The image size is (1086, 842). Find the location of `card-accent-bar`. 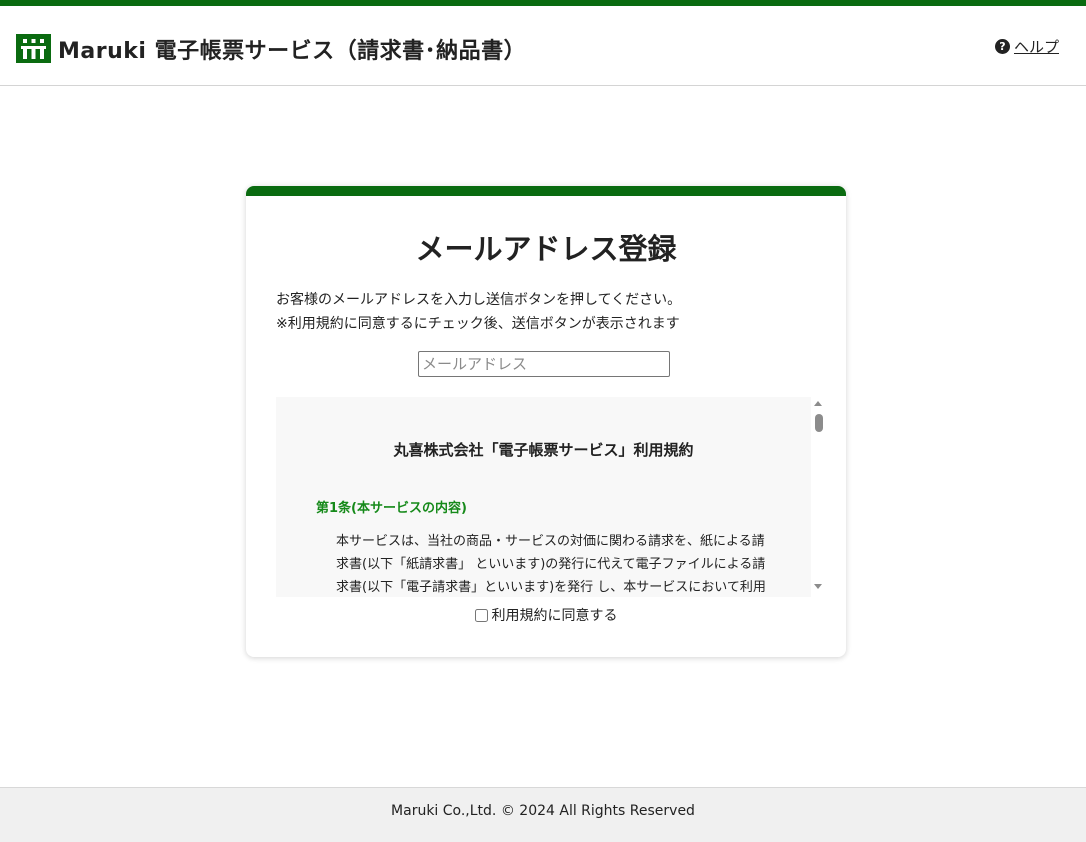

card-accent-bar is located at coordinates (546, 191).